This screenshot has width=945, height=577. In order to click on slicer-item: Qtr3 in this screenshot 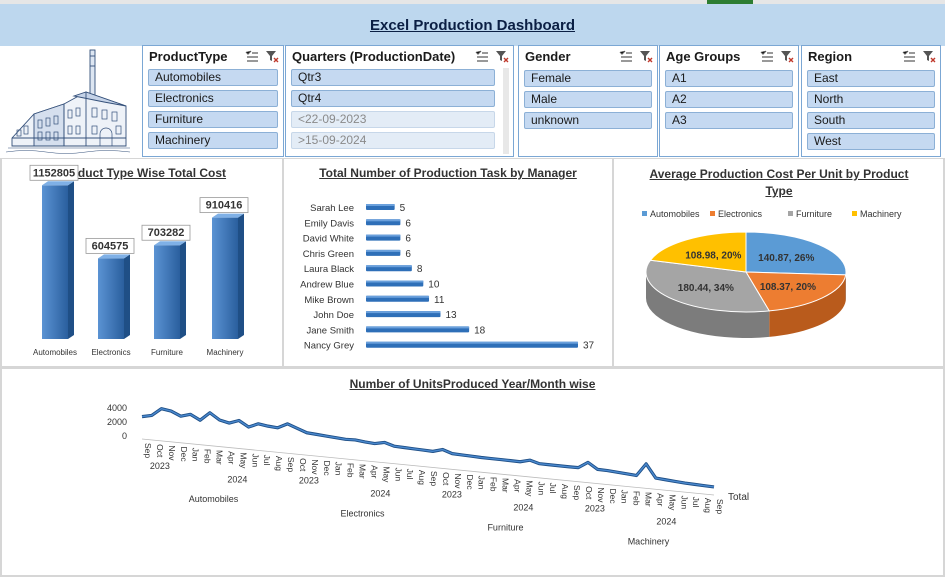, I will do `click(393, 77)`.